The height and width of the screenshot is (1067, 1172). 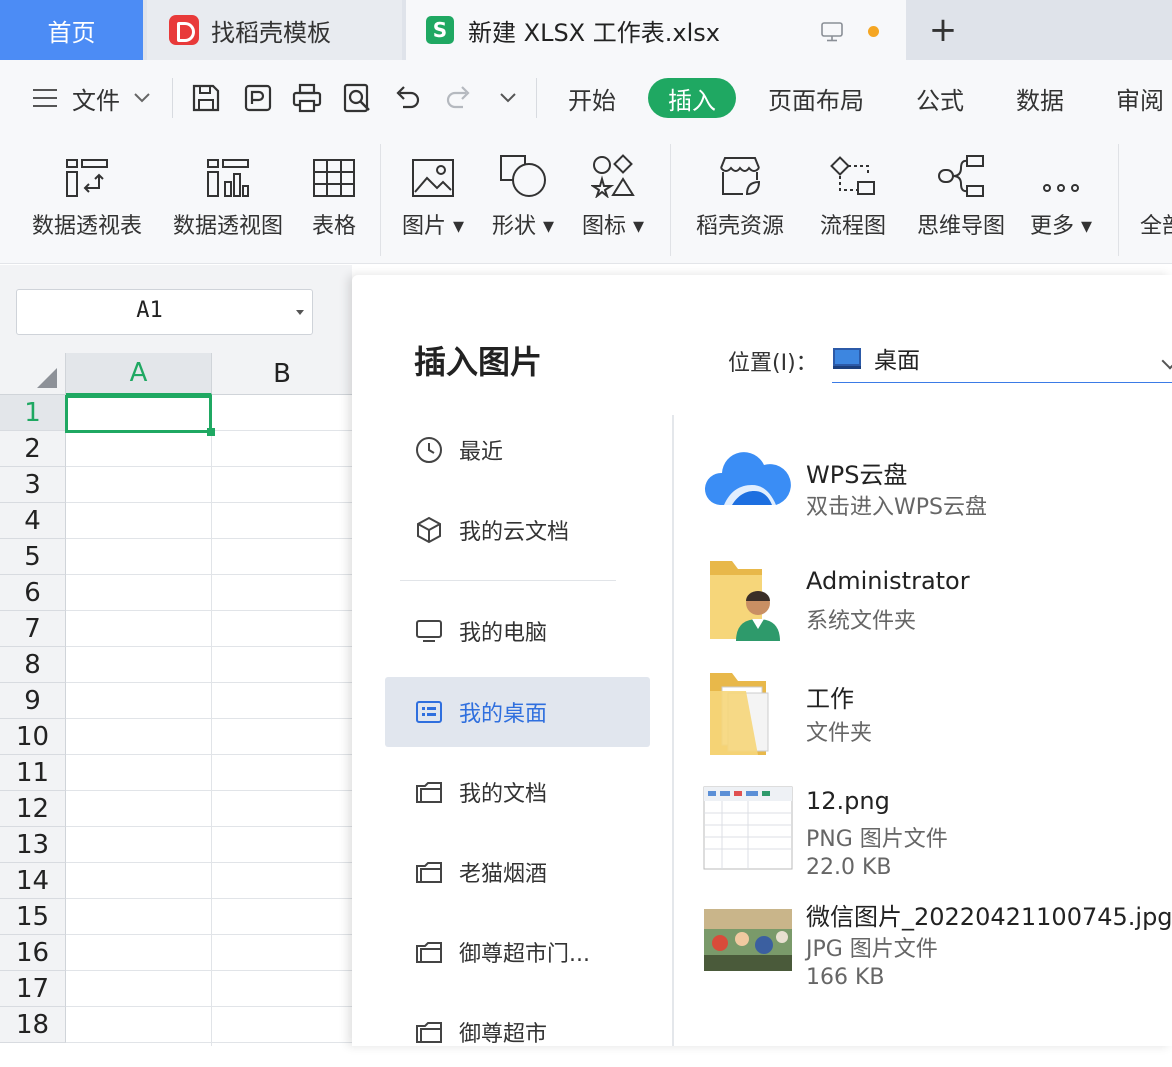 I want to click on tab-page-layout: 页面布局, so click(x=816, y=98).